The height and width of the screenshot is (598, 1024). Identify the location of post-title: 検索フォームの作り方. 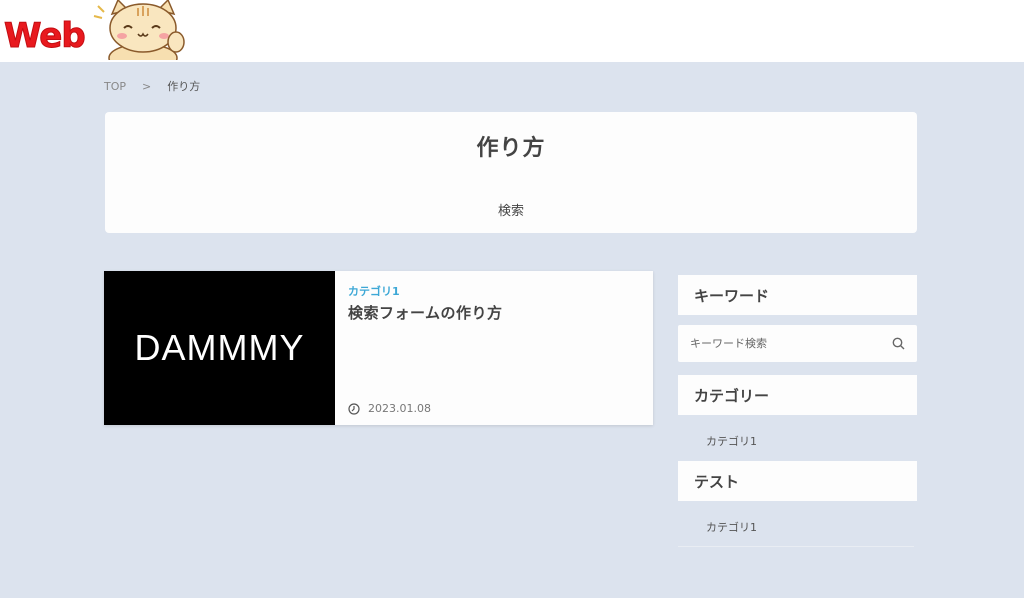
(425, 312).